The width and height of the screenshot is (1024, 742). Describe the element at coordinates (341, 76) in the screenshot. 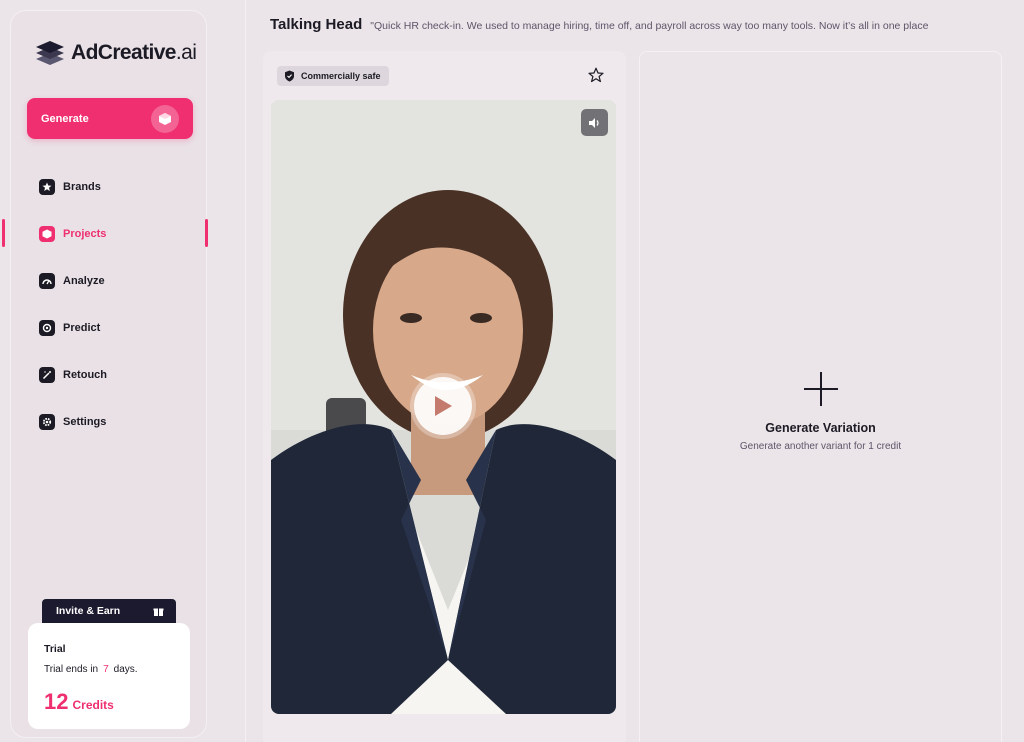

I see `badge-label: Commercially safe` at that location.